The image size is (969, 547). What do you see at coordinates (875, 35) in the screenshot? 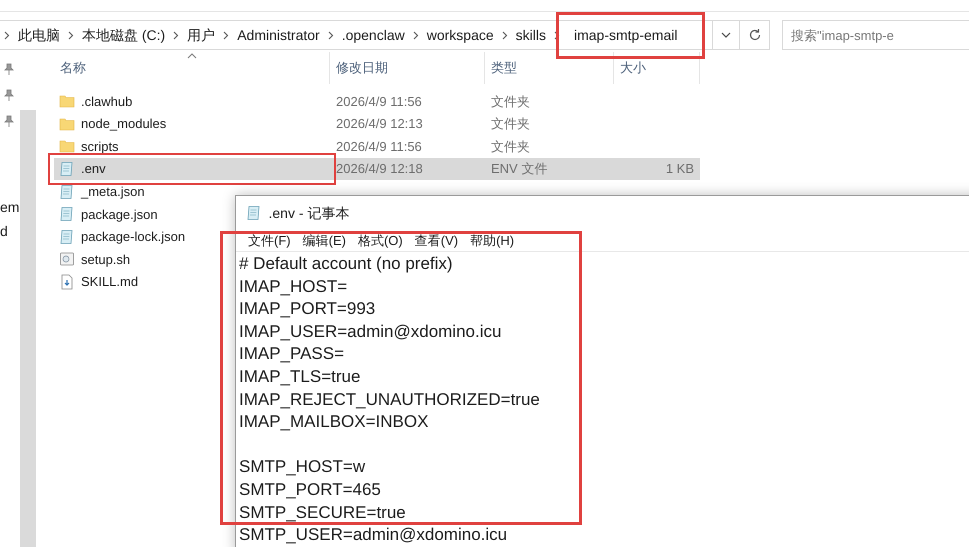
I see `search-field: 搜索"imap-smtp-e` at bounding box center [875, 35].